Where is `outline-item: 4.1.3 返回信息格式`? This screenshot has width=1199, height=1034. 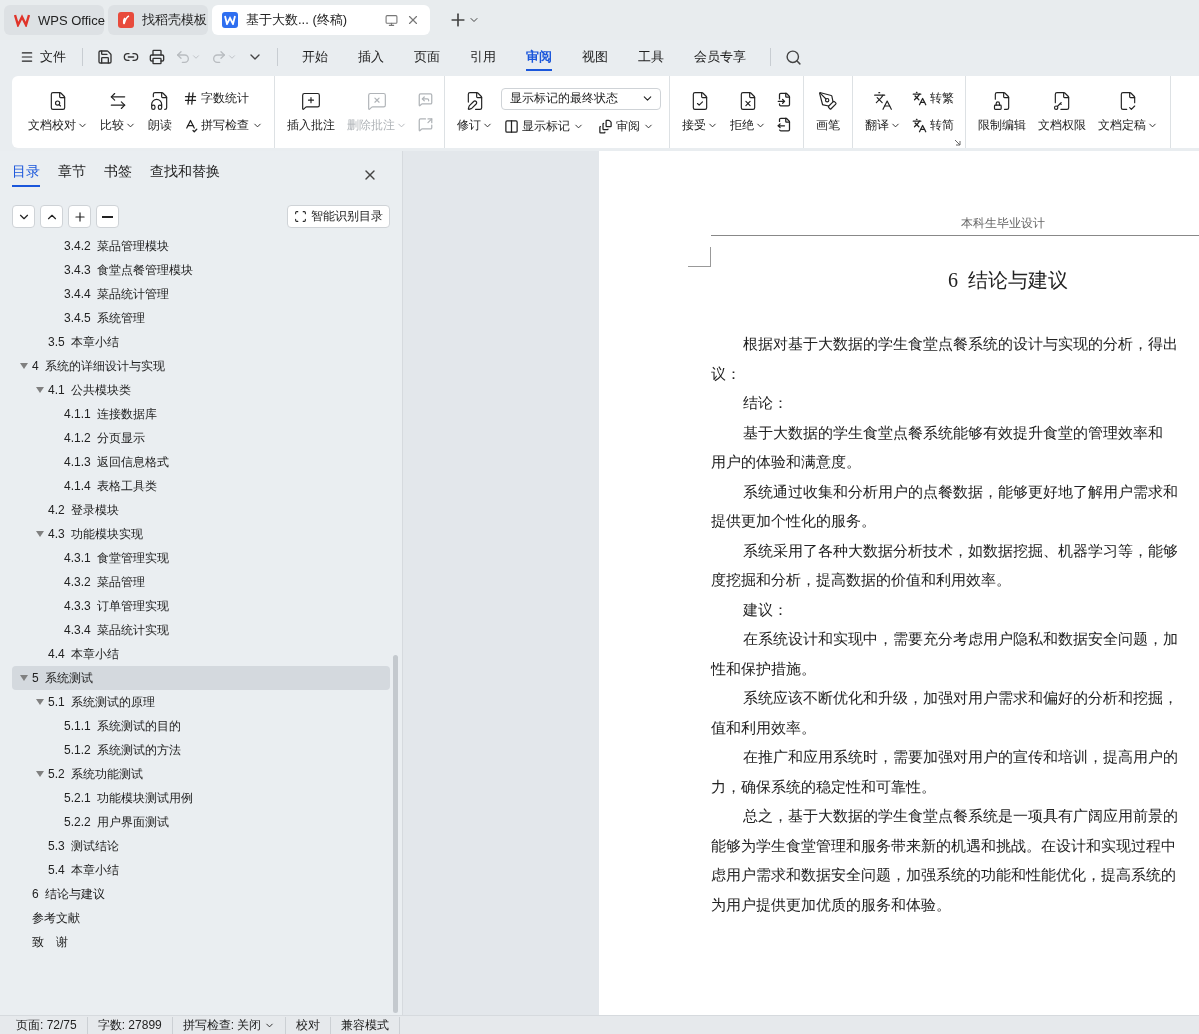 outline-item: 4.1.3 返回信息格式 is located at coordinates (201, 462).